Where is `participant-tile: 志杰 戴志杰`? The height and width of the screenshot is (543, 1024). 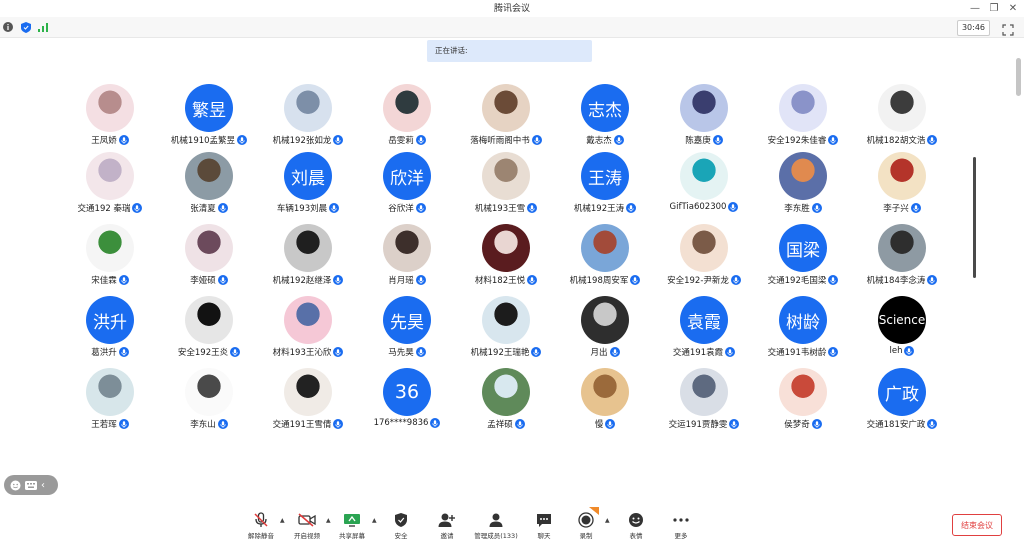
participant-tile: 志杰 戴志杰 is located at coordinates (605, 120).